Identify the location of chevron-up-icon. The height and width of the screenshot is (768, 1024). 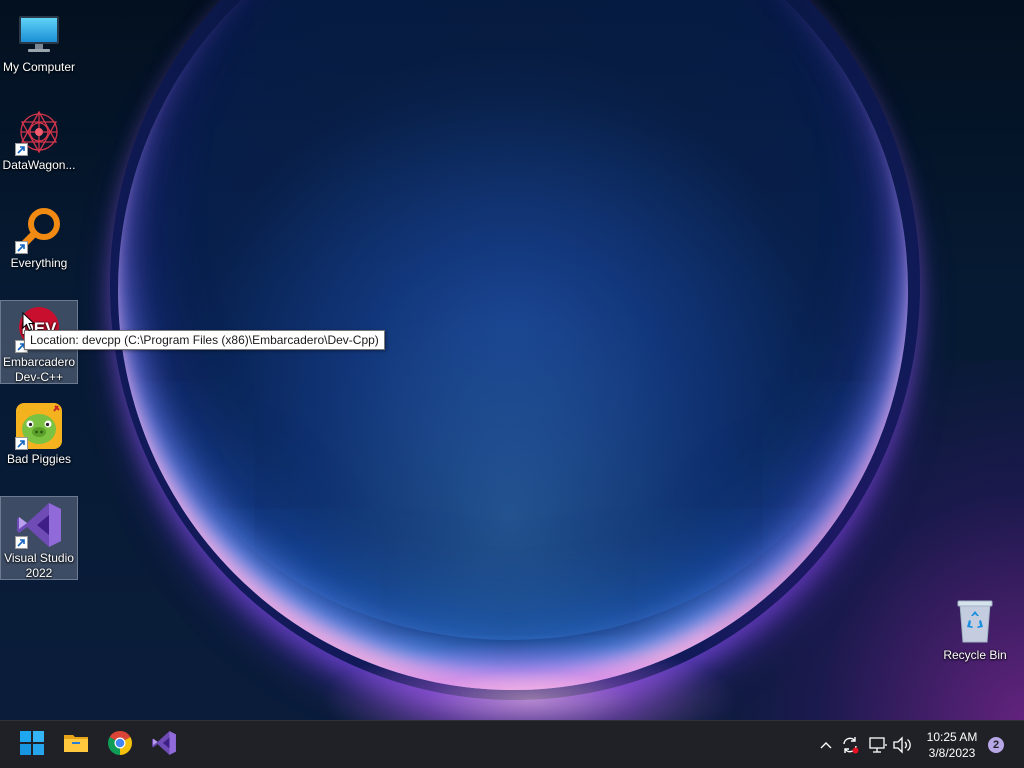
(826, 745).